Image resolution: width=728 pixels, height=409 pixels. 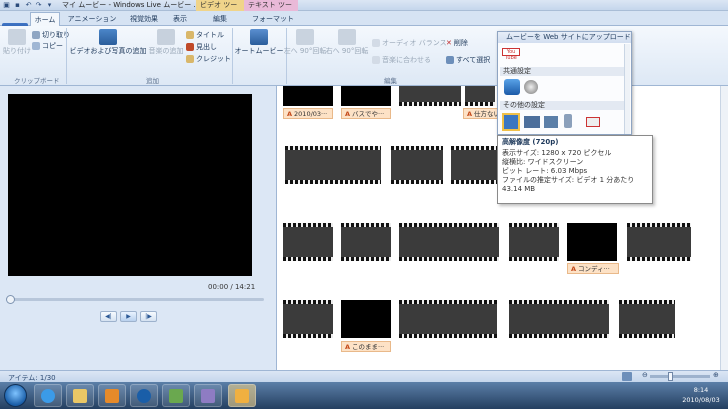 What do you see at coordinates (724, 228) in the screenshot?
I see `storyboard-scrollbar` at bounding box center [724, 228].